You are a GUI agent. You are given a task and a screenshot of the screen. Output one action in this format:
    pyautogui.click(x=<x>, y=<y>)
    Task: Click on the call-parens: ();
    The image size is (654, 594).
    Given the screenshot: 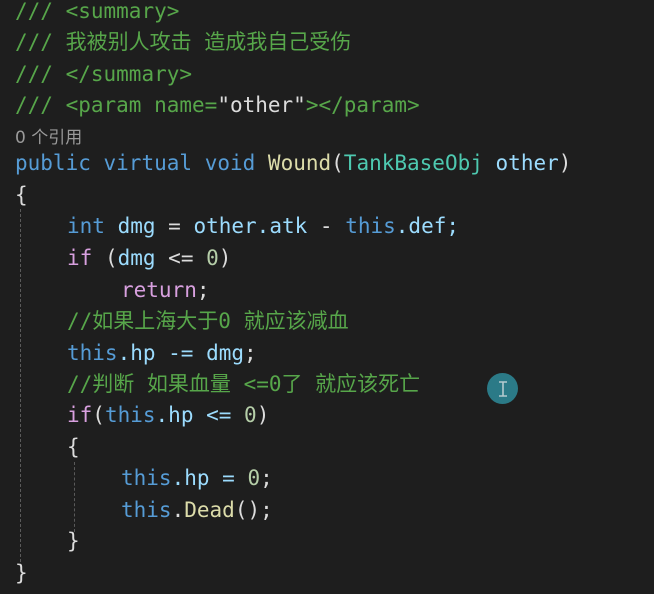 What is the action you would take?
    pyautogui.click(x=253, y=510)
    